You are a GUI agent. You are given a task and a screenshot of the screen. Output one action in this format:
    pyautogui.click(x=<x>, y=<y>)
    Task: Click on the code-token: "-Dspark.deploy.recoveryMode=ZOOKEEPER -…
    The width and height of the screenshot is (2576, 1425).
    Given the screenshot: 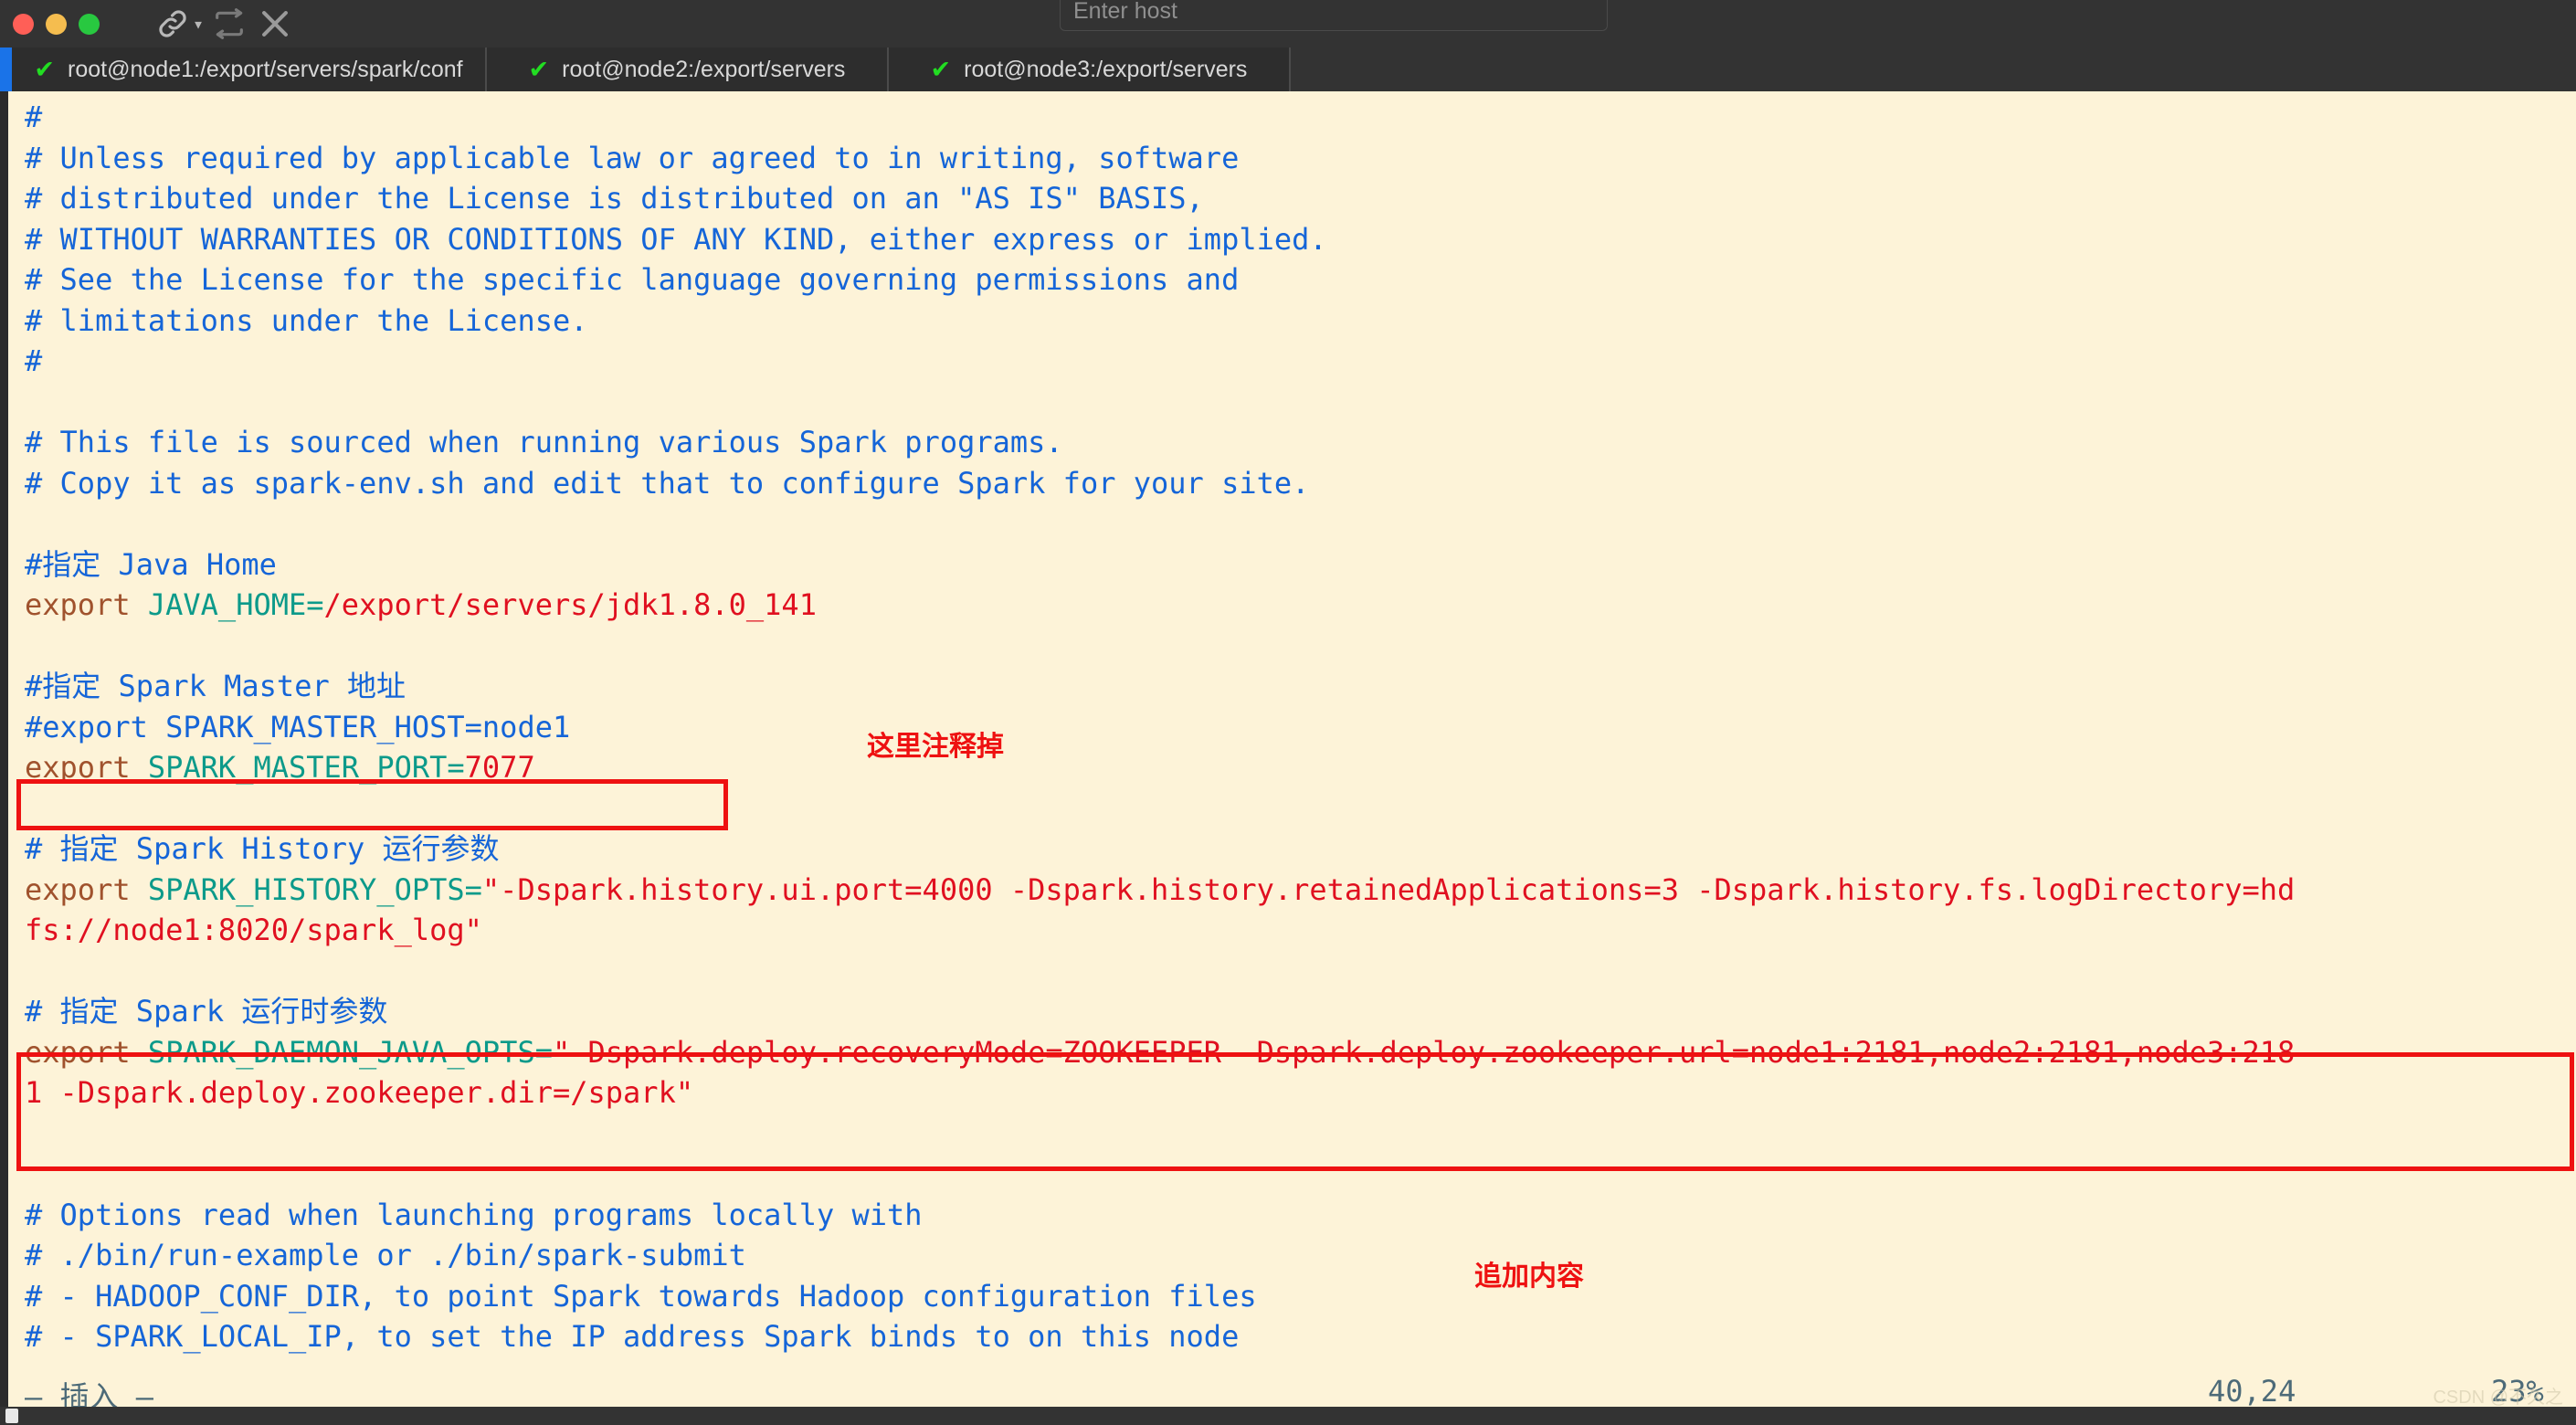 What is the action you would take?
    pyautogui.click(x=1424, y=1052)
    